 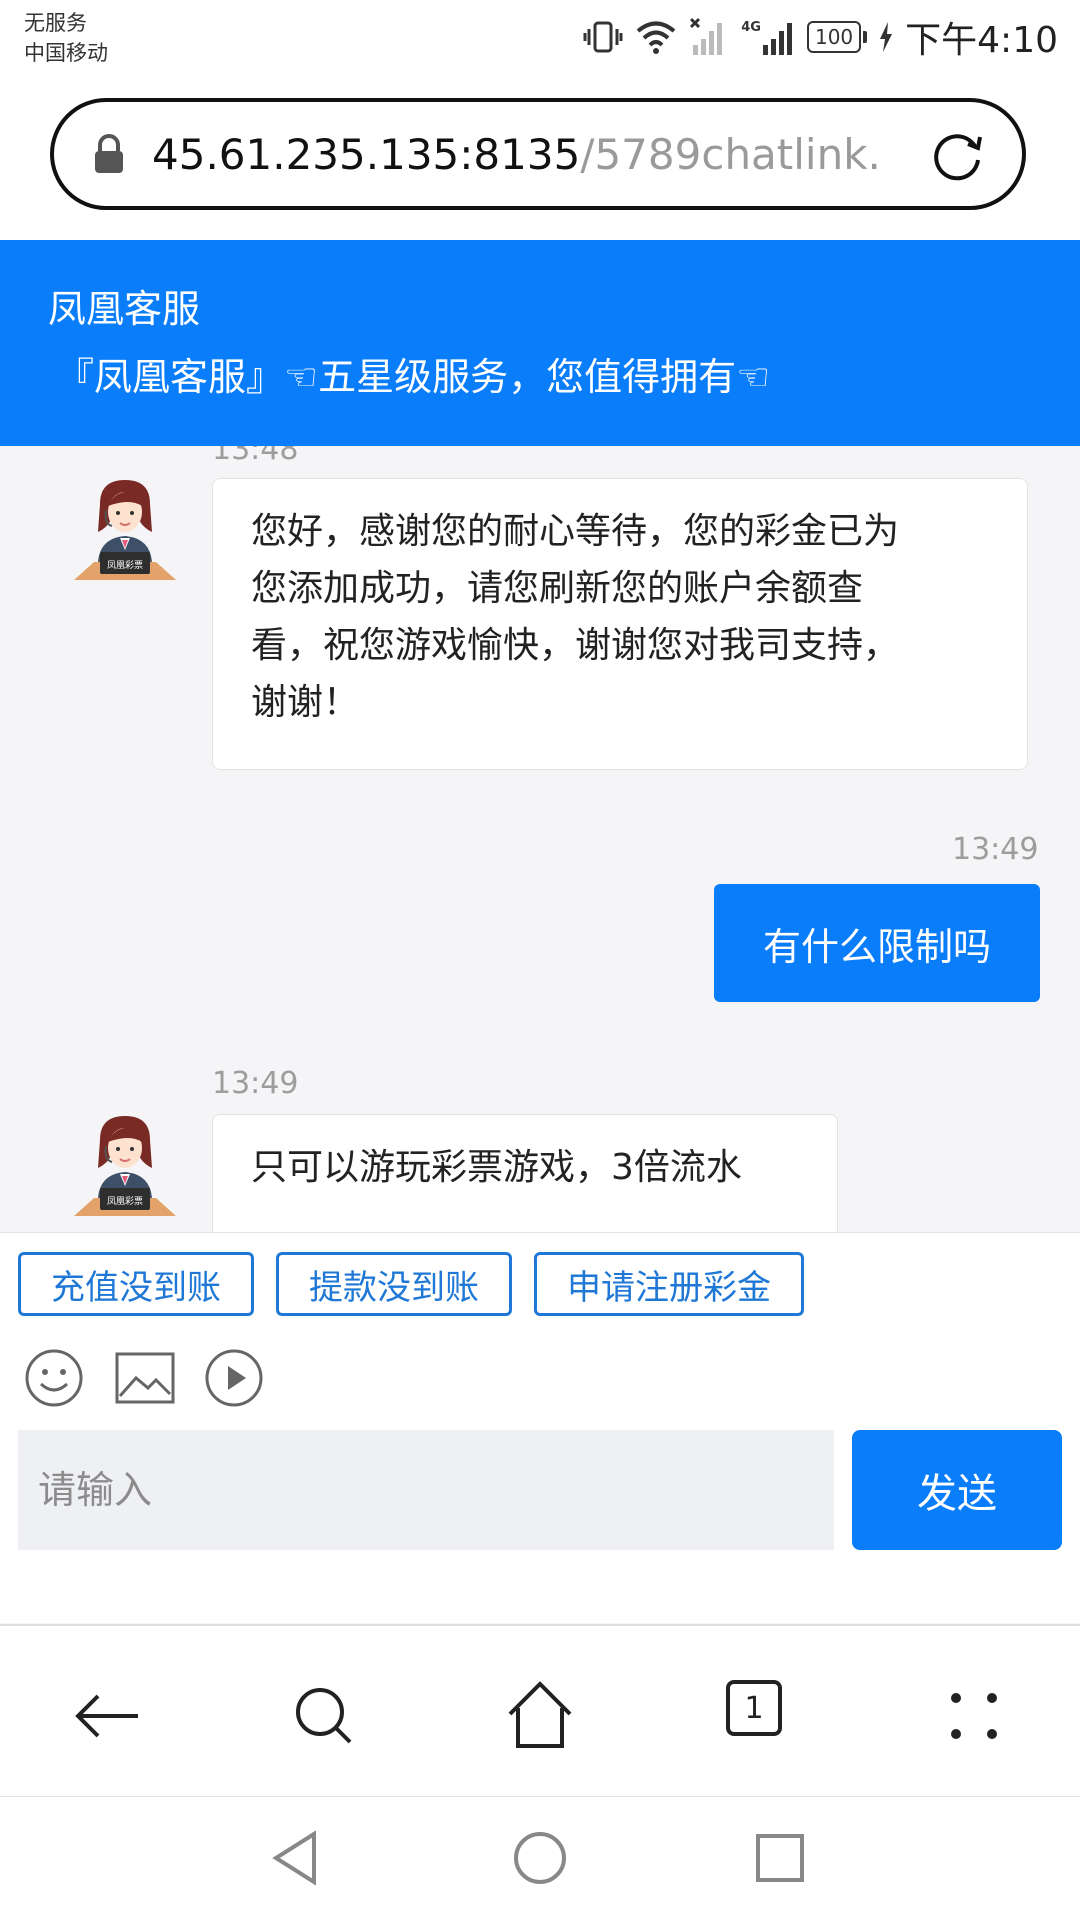 I want to click on url-host: 45.61.235.135:8135, so click(x=366, y=154).